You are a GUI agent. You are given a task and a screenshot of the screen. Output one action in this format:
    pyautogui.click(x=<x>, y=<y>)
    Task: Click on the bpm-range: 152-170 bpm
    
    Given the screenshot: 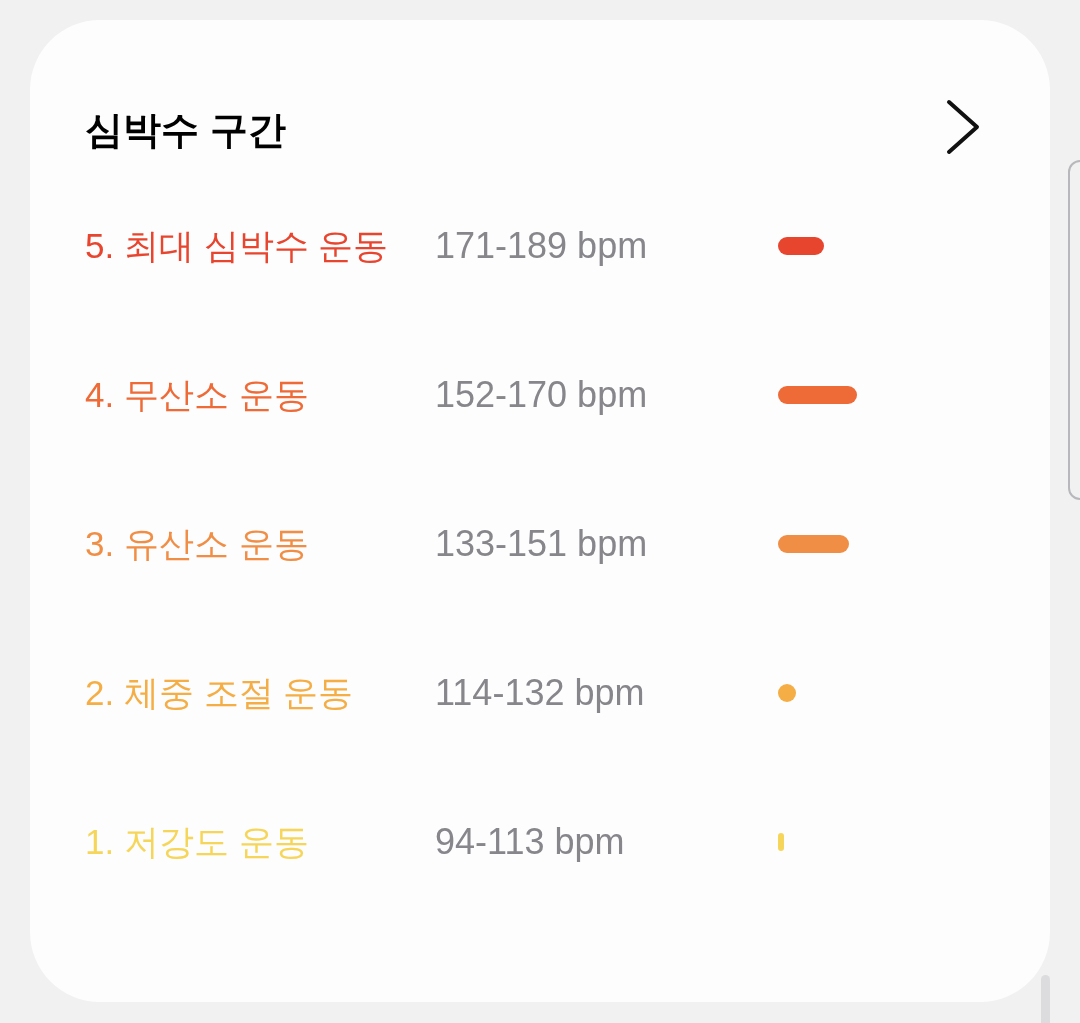 What is the action you would take?
    pyautogui.click(x=542, y=394)
    